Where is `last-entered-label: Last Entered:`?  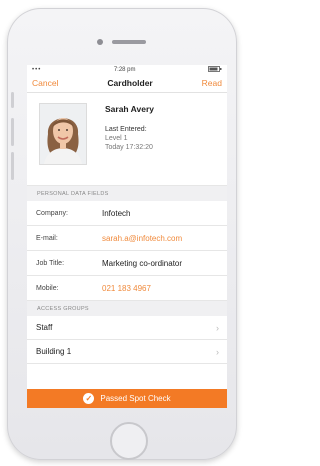
last-entered-label: Last Entered: is located at coordinates (126, 129).